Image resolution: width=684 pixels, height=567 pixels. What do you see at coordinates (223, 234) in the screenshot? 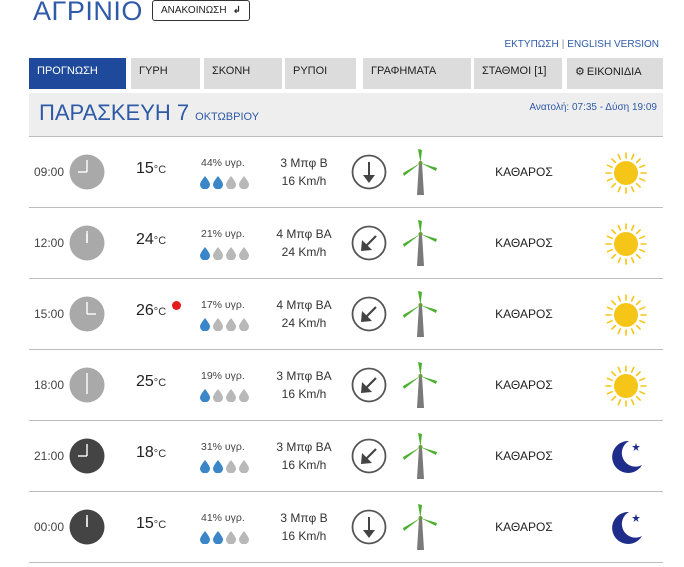
I see `row-humidity: 21% υγρ.` at bounding box center [223, 234].